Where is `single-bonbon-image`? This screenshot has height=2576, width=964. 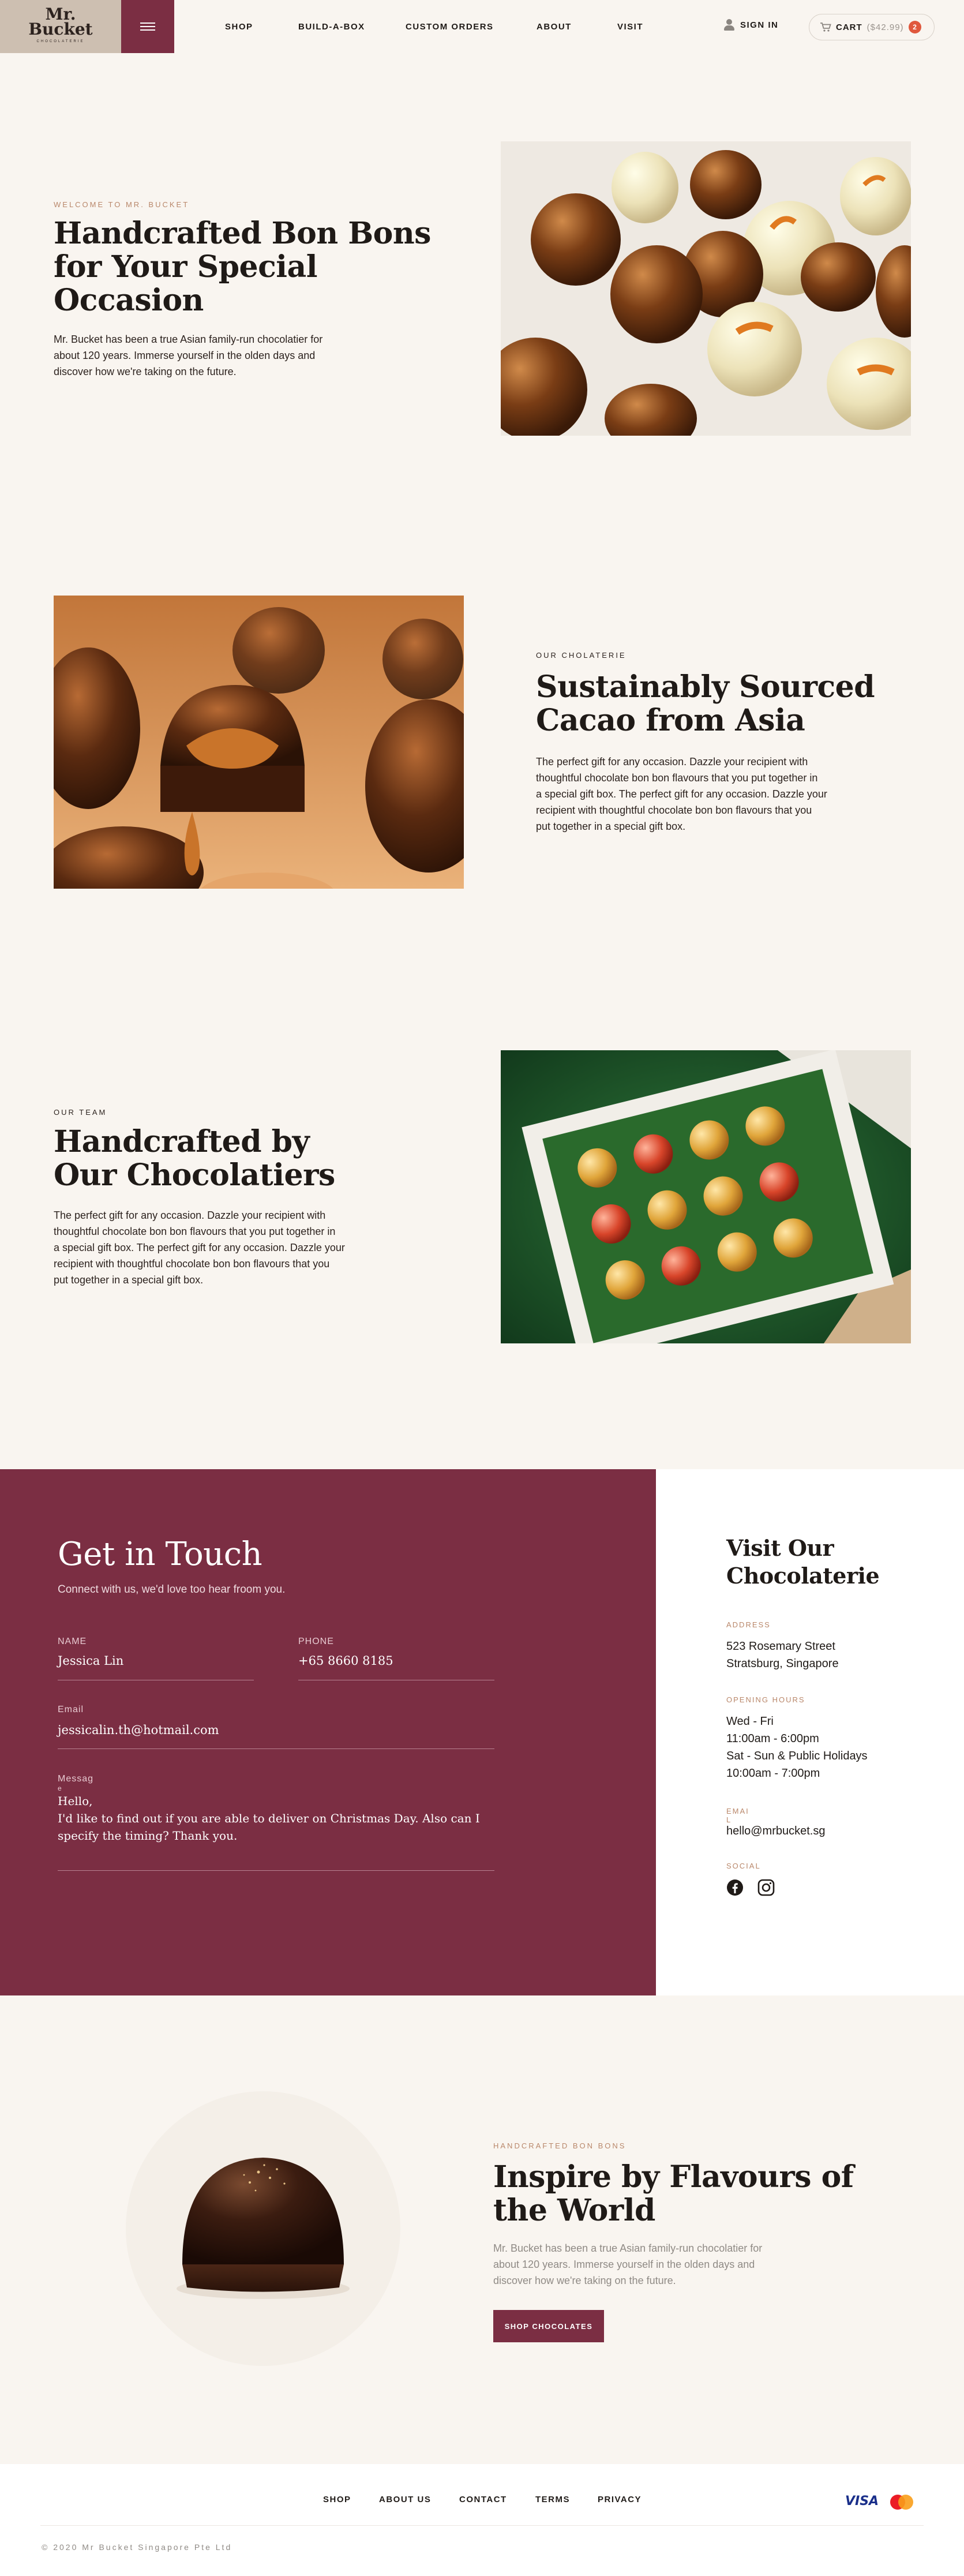 single-bonbon-image is located at coordinates (263, 2228).